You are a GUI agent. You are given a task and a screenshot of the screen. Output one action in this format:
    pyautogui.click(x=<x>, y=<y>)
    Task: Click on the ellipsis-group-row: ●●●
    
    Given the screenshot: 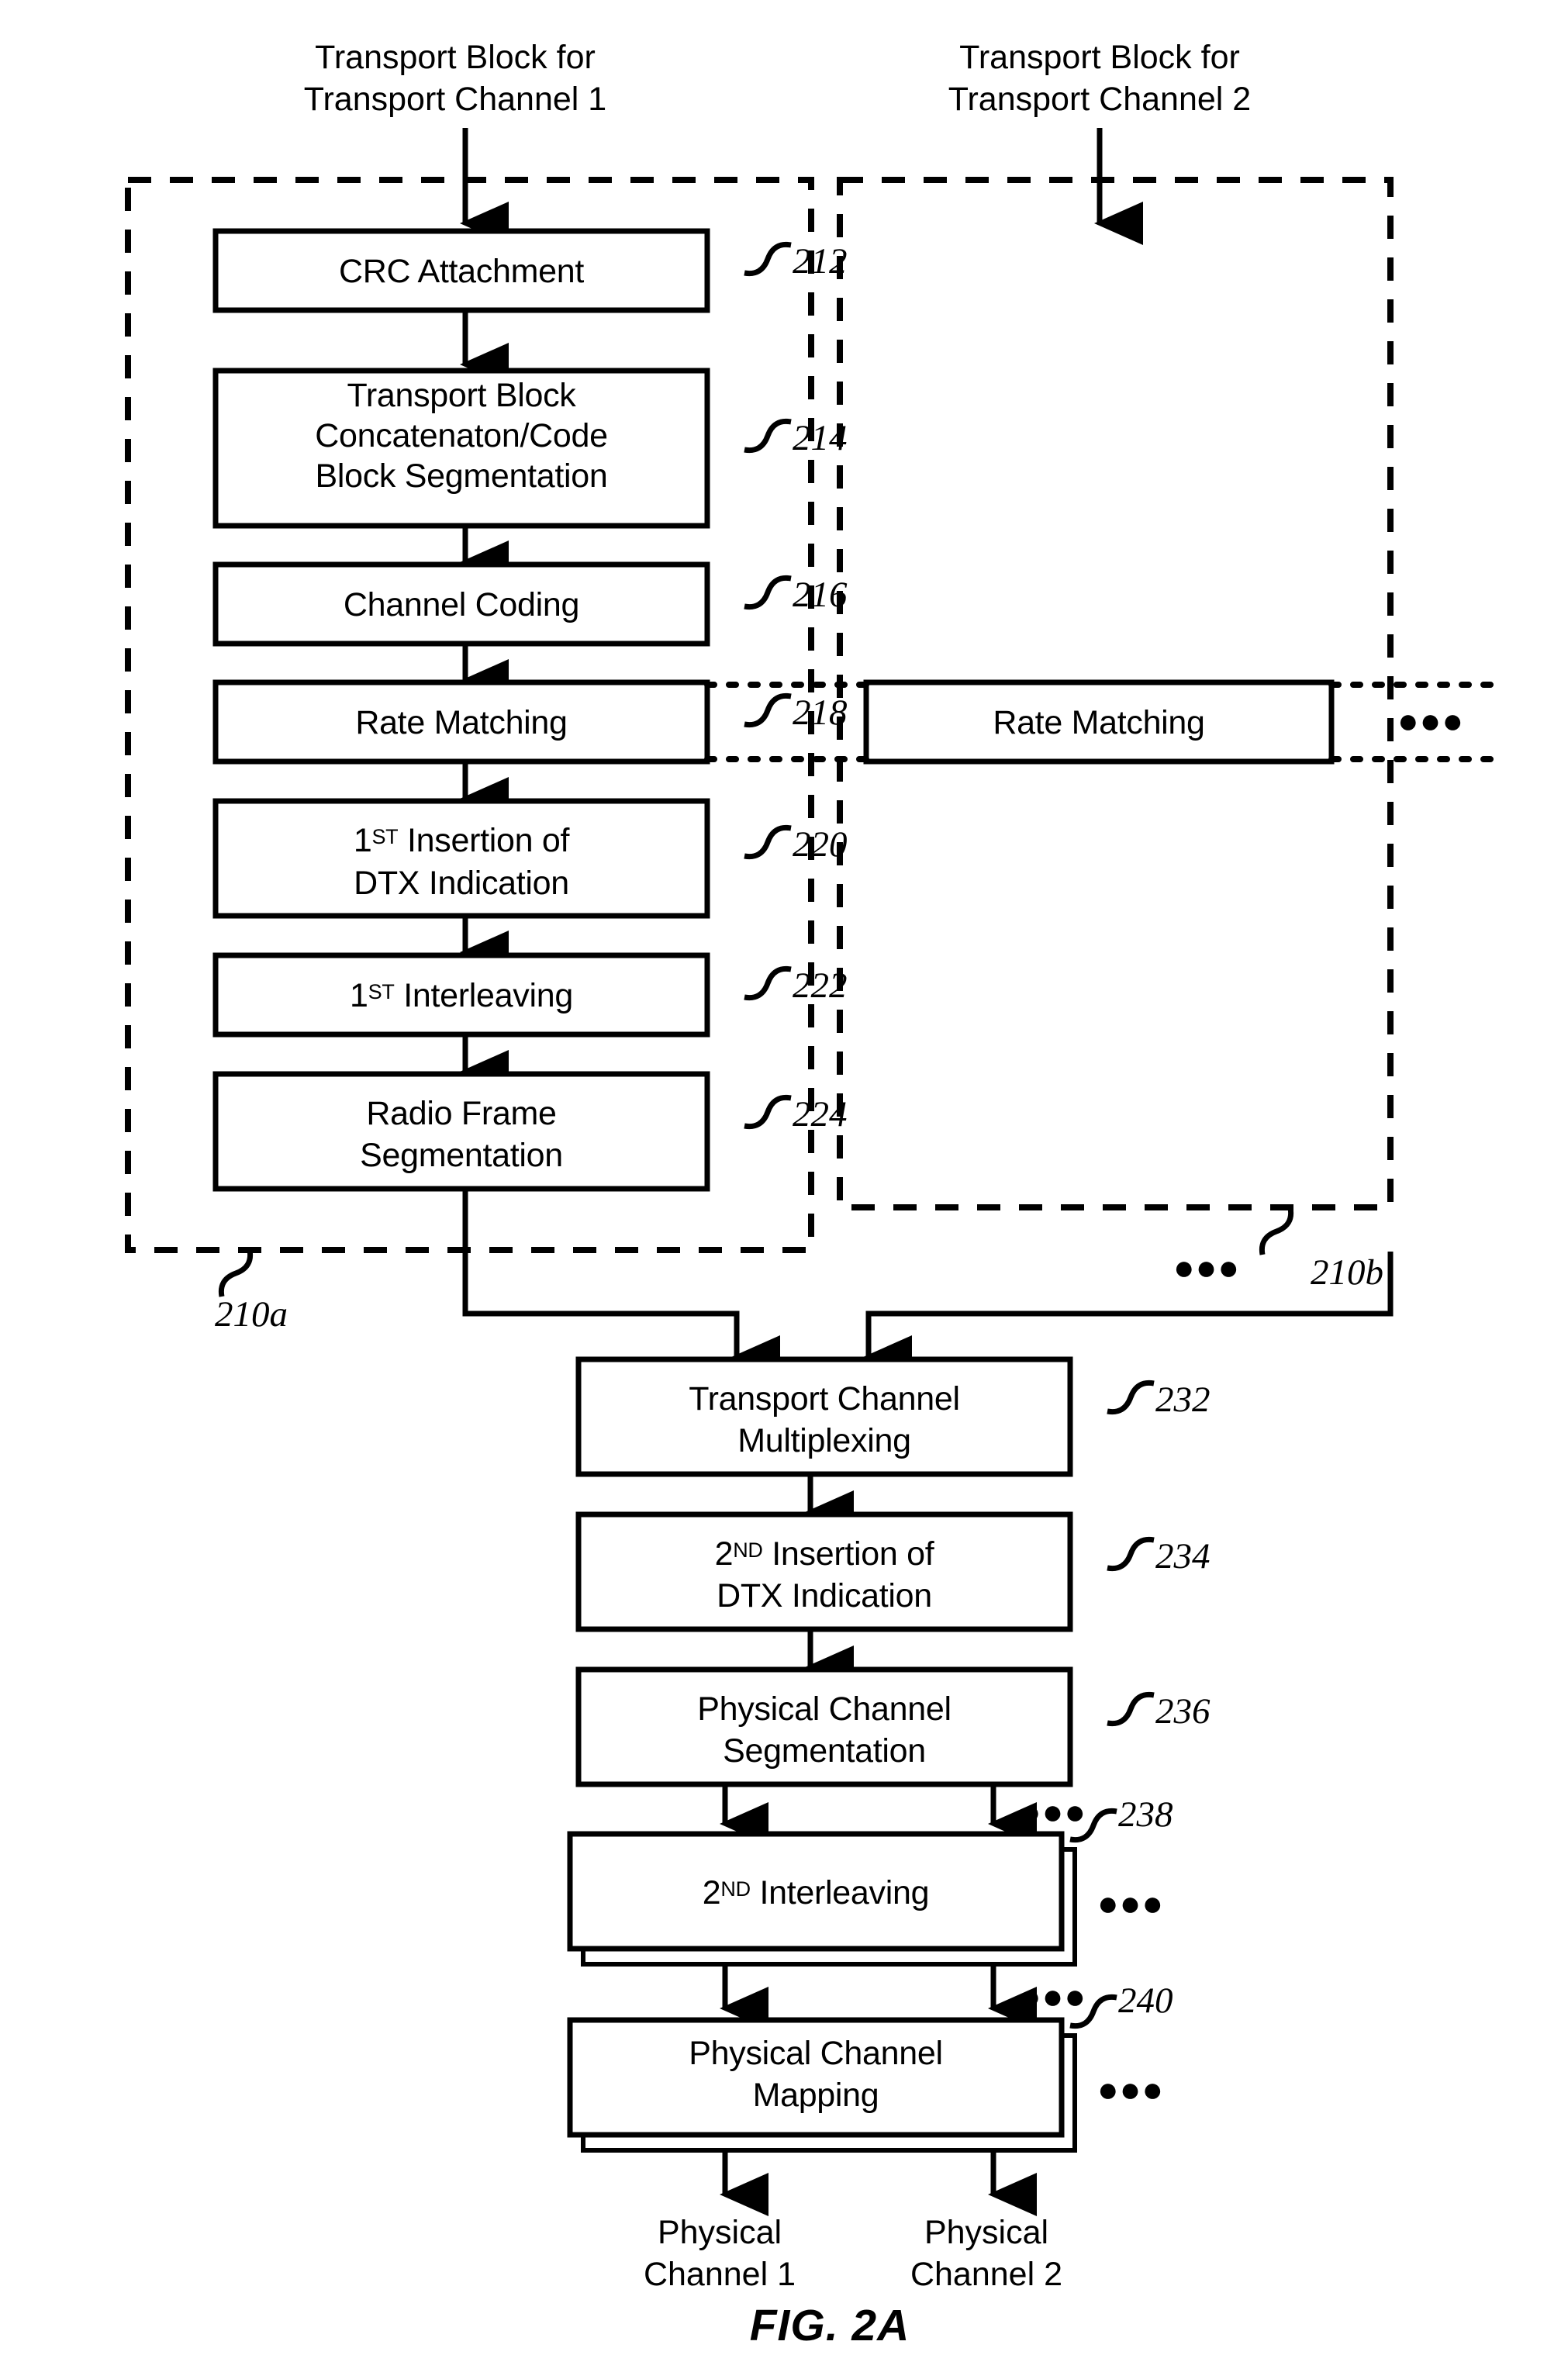 What is the action you would take?
    pyautogui.click(x=1206, y=1267)
    